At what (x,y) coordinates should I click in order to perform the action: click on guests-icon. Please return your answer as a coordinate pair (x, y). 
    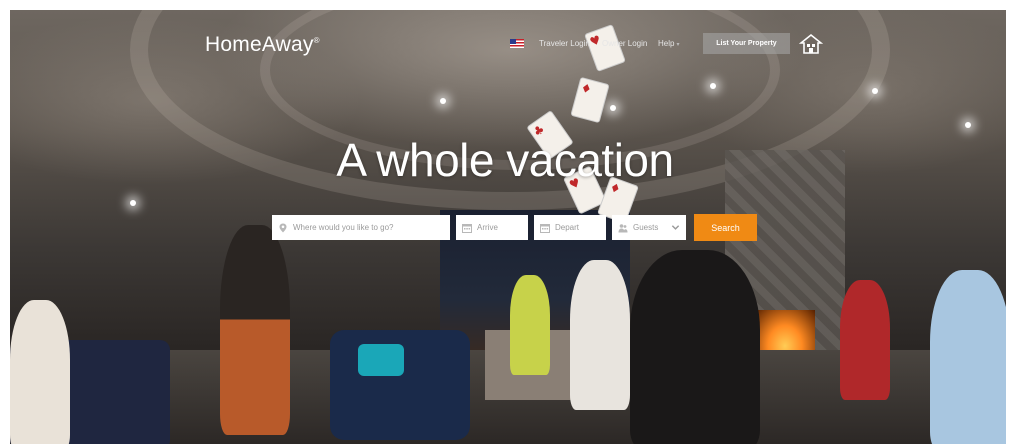
    Looking at the image, I should click on (623, 227).